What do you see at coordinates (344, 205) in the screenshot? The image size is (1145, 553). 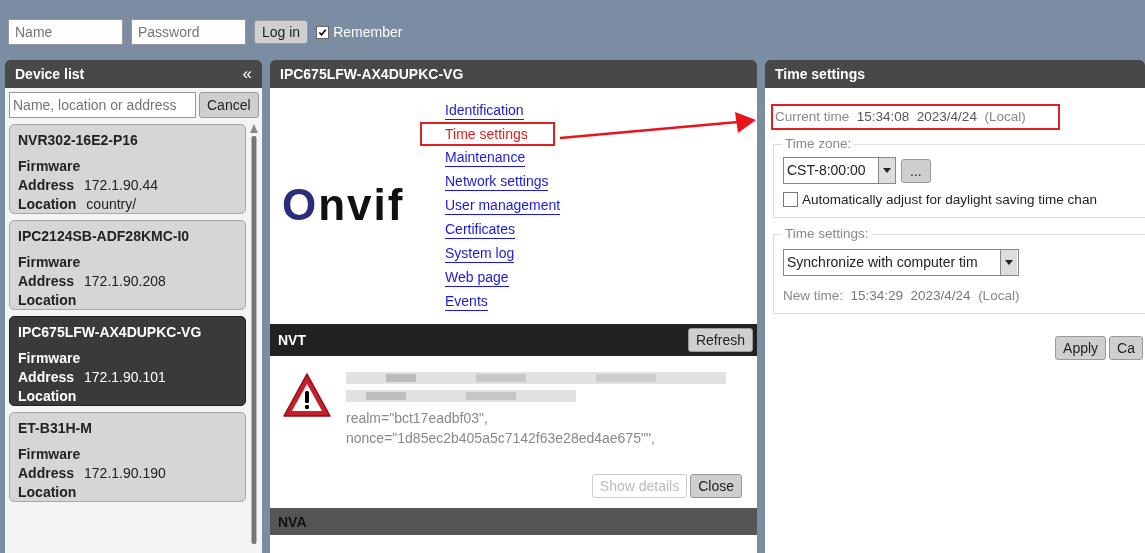 I see `onvif-logo: Onvif` at bounding box center [344, 205].